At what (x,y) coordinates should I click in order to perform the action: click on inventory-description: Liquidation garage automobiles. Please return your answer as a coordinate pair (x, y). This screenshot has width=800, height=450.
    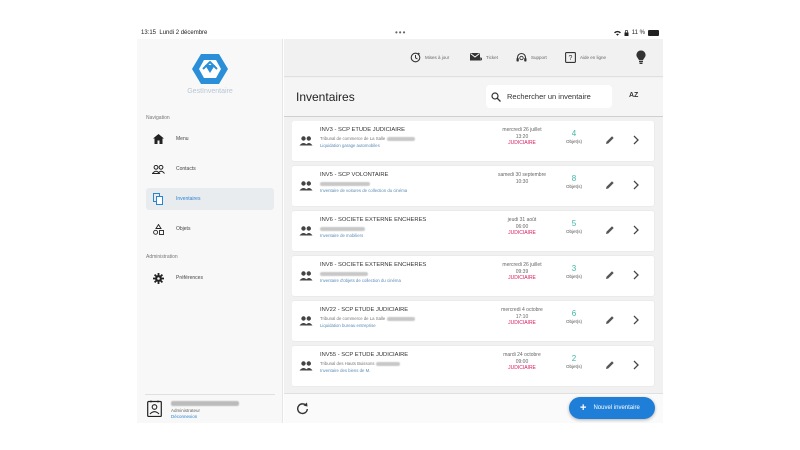
    Looking at the image, I should click on (350, 145).